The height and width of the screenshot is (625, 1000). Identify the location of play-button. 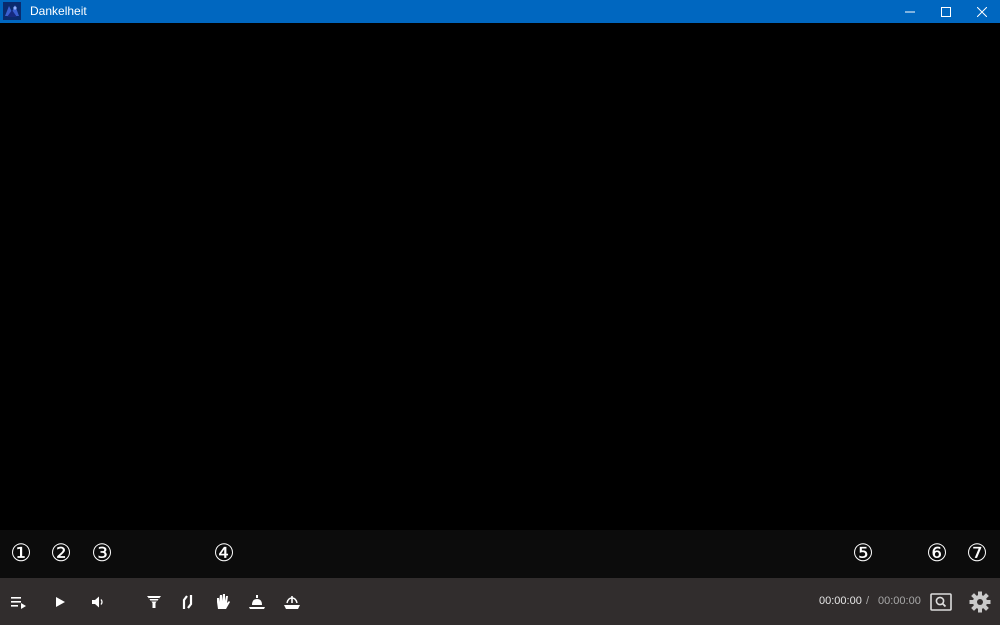
(60, 602).